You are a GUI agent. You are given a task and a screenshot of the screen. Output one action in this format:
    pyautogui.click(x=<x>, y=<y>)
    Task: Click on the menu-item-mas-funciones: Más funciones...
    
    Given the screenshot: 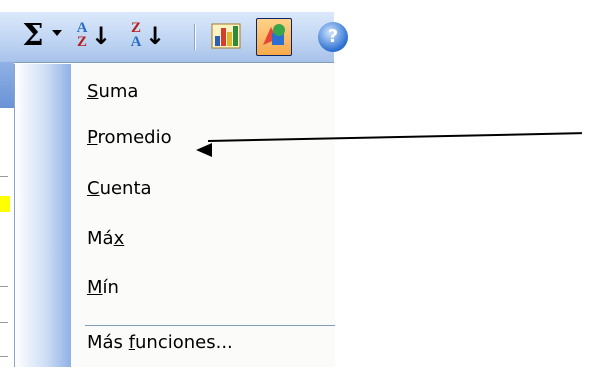 What is the action you would take?
    pyautogui.click(x=160, y=352)
    